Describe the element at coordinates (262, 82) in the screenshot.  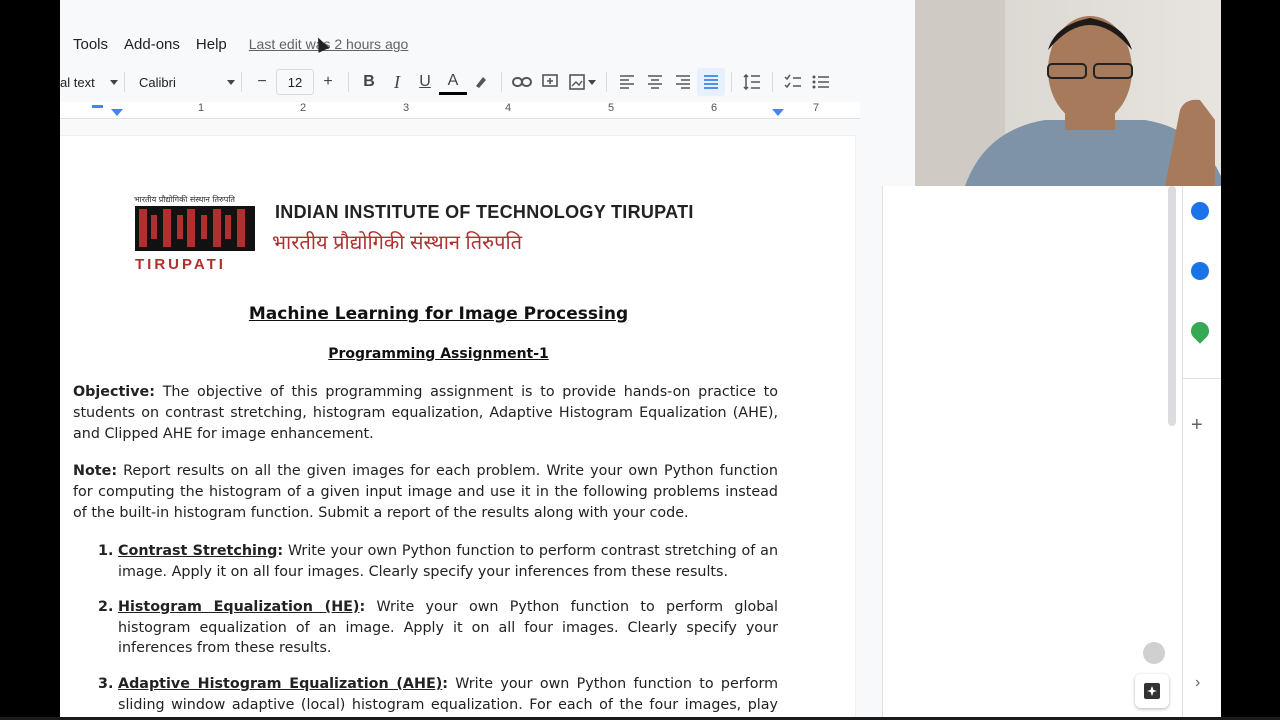
I see `decrease-font-size-button: −` at that location.